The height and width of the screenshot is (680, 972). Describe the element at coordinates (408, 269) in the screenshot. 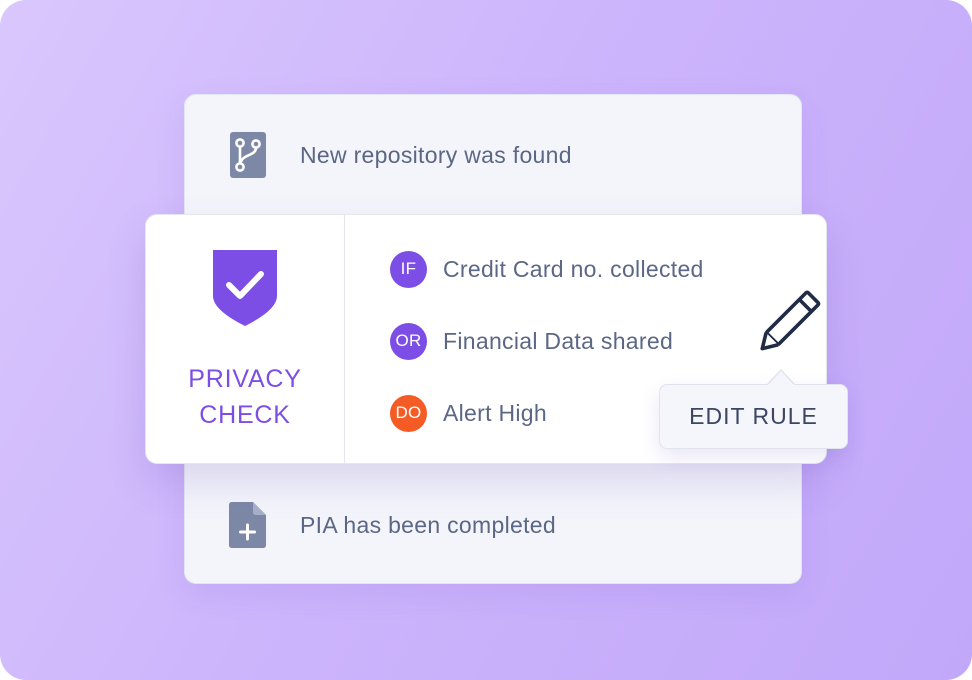

I see `if-badge: IF` at that location.